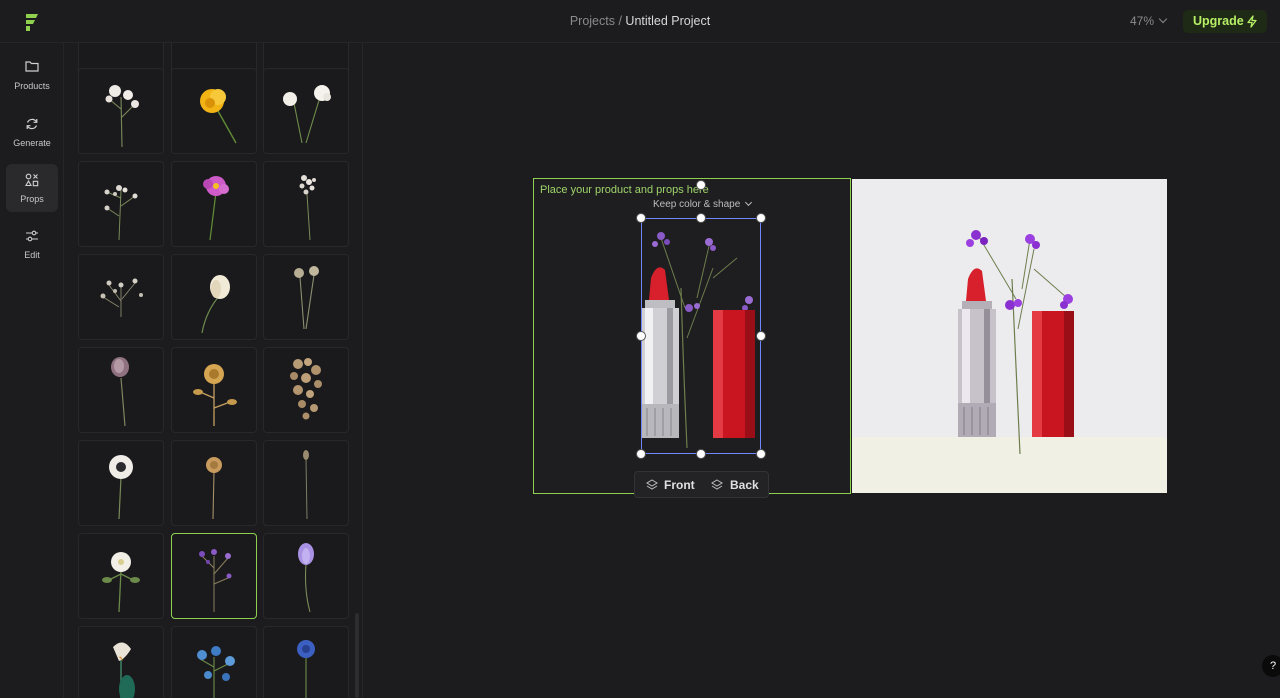 The image size is (1280, 698). What do you see at coordinates (32, 244) in the screenshot?
I see `nav-edit: Edit` at bounding box center [32, 244].